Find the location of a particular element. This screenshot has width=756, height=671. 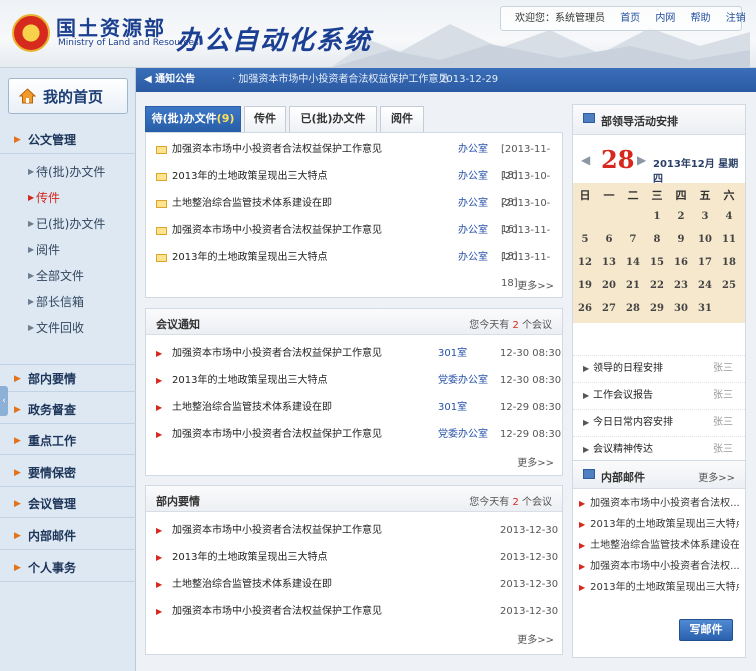

calendar-day-cell: 21 is located at coordinates (633, 285).